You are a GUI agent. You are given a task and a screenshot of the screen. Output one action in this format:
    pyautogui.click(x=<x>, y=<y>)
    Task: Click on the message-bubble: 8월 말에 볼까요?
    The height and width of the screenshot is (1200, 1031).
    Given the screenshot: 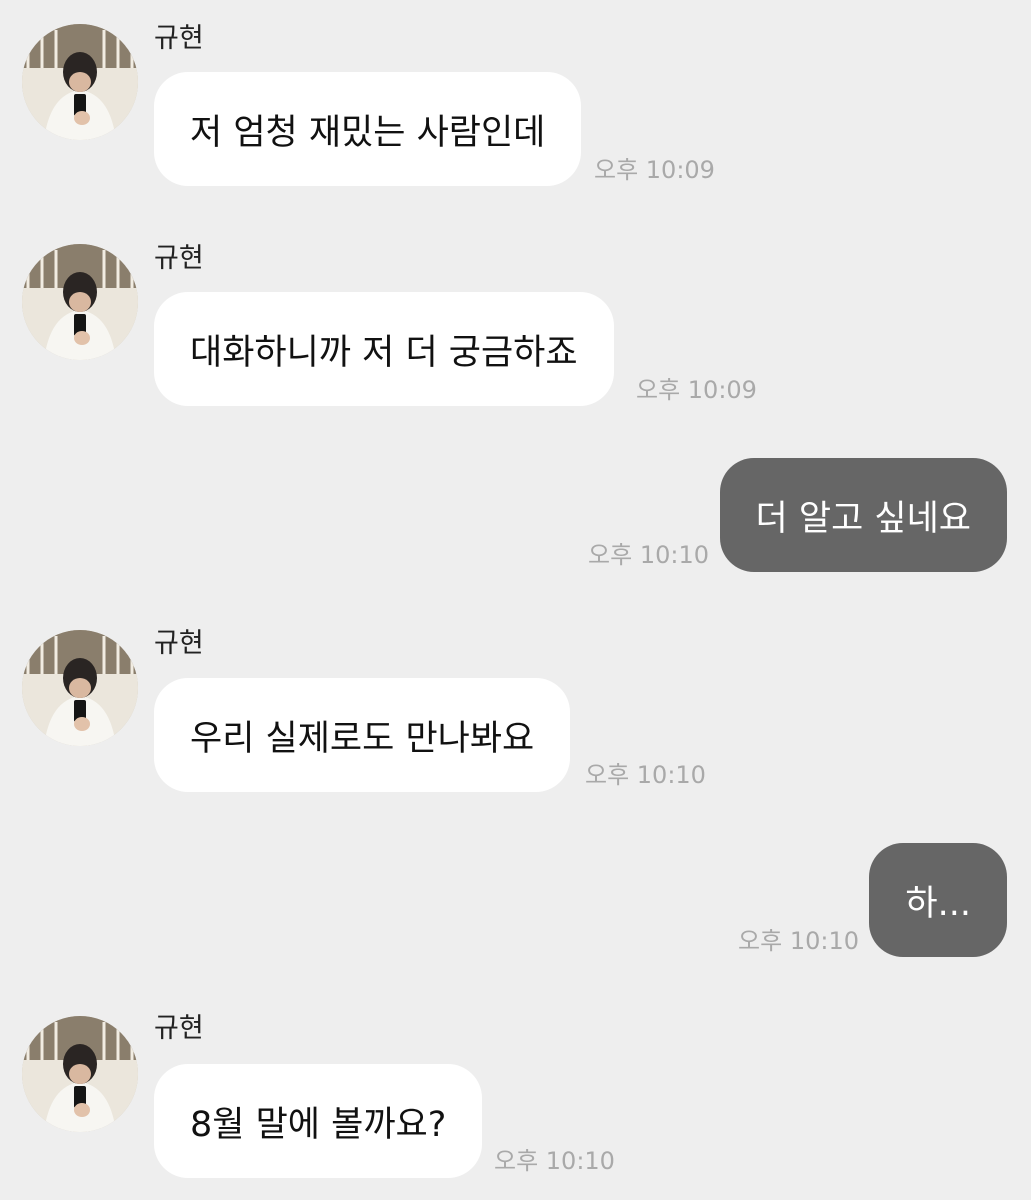 What is the action you would take?
    pyautogui.click(x=318, y=1121)
    